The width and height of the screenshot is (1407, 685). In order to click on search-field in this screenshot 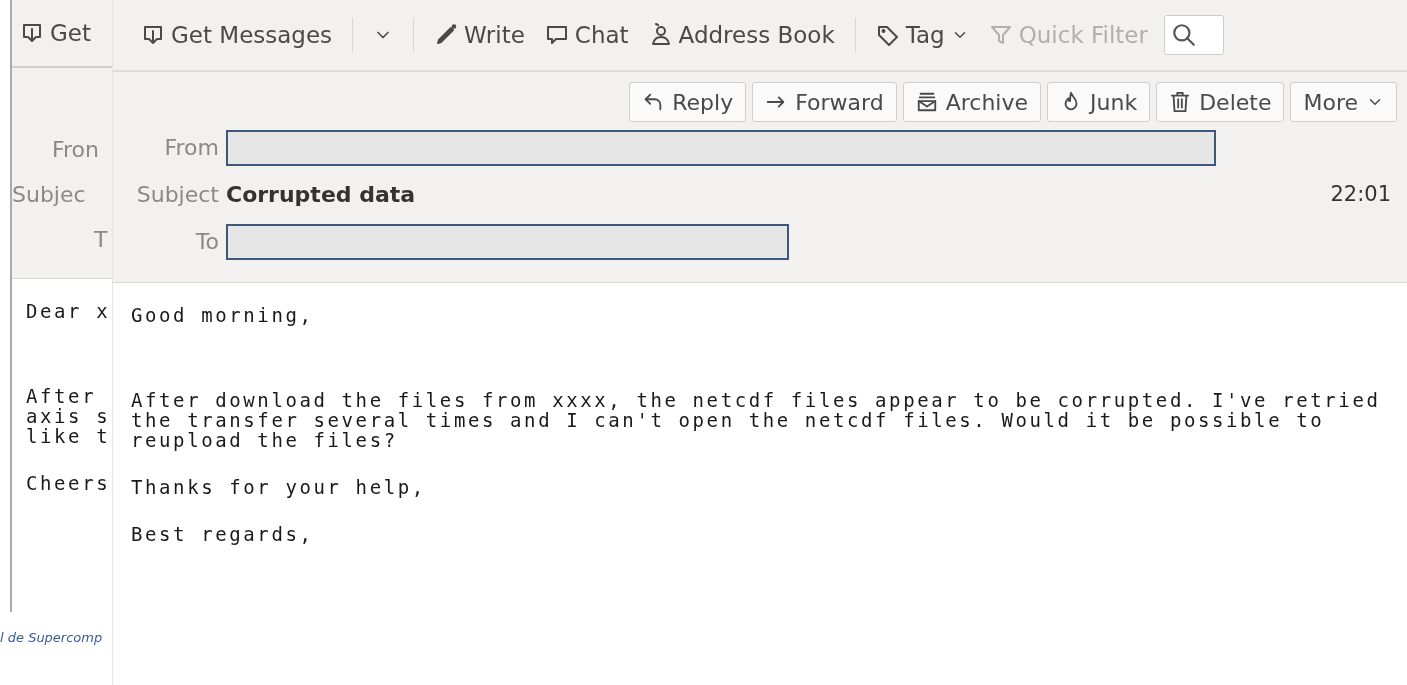, I will do `click(1194, 35)`.